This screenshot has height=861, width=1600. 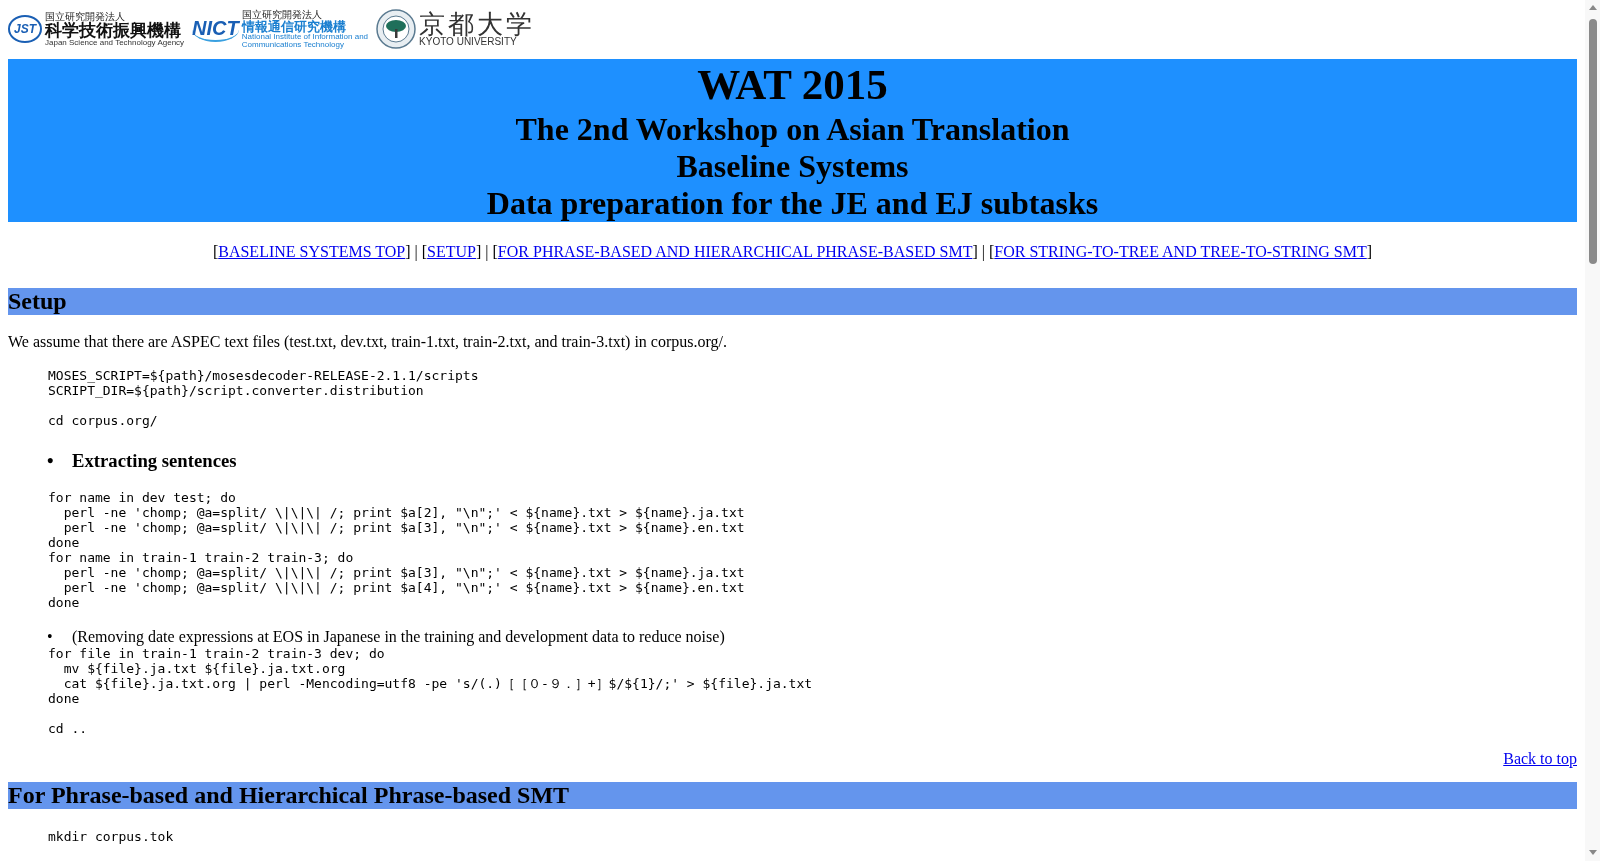 I want to click on code-line: MOSES_SCRIPT=${path}/mosesdecoder-RELEASE-2.1.1/scripts, so click(x=264, y=375).